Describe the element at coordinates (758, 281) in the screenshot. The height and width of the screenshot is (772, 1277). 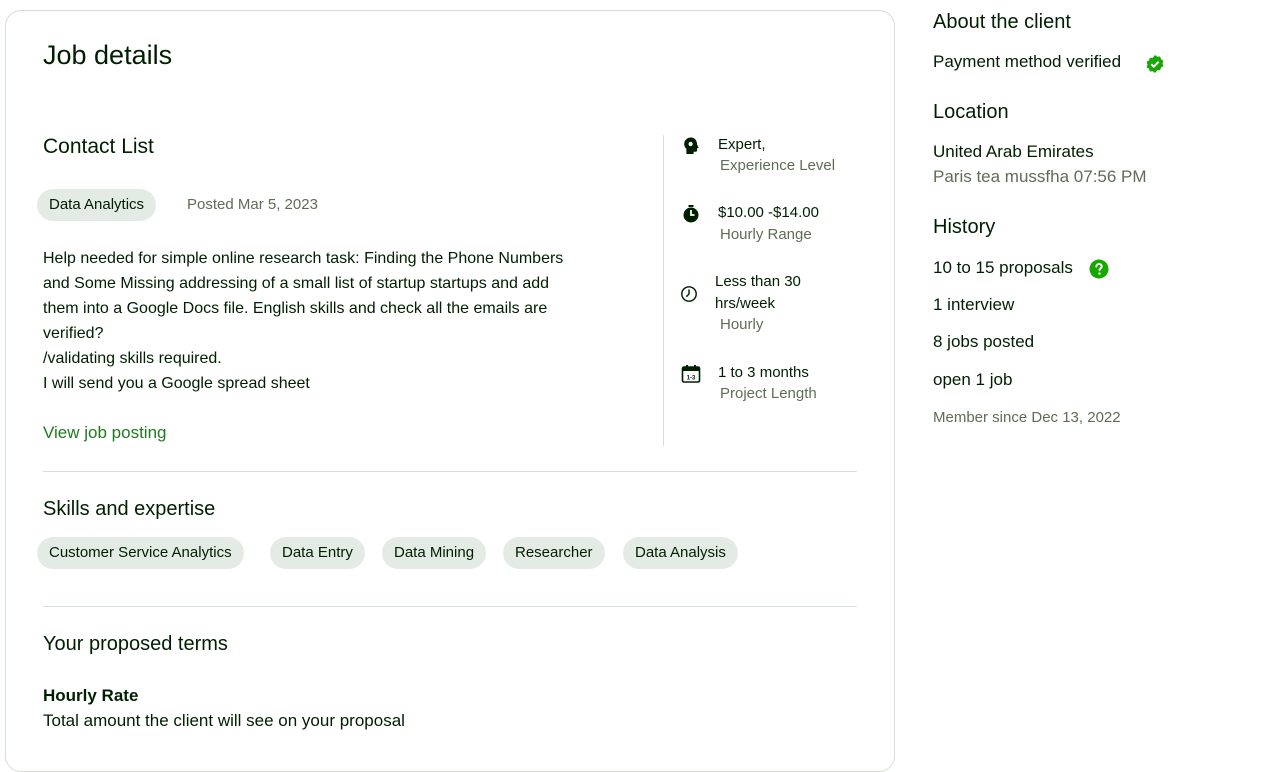
I see `hours-value-line1: Less than 30` at that location.